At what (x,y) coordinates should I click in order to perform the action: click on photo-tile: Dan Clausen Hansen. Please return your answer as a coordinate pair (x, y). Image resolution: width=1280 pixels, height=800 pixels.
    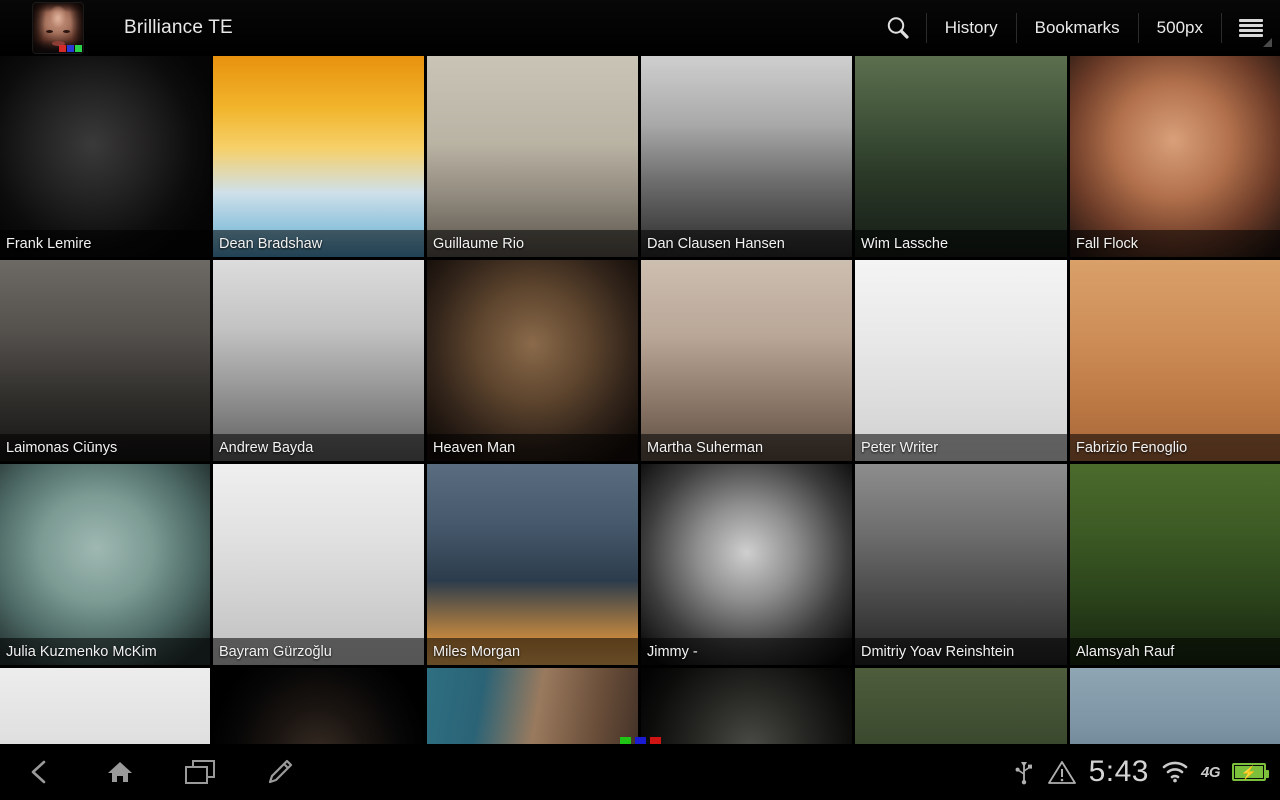
    Looking at the image, I should click on (746, 156).